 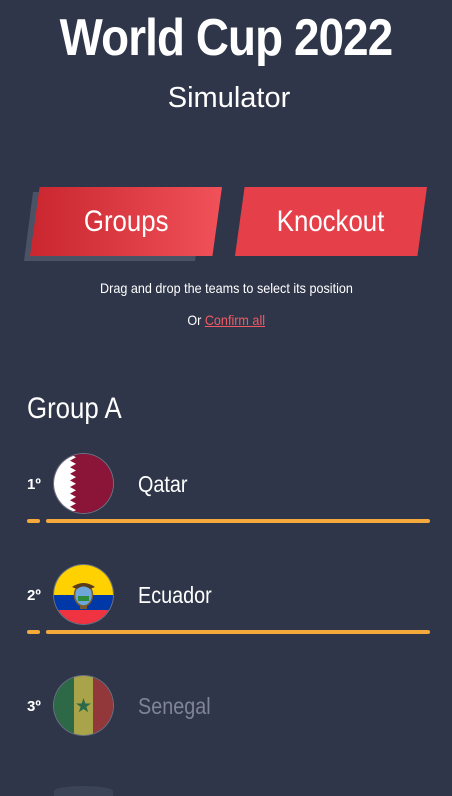 I want to click on tab-groups-label: Groups, so click(x=126, y=221).